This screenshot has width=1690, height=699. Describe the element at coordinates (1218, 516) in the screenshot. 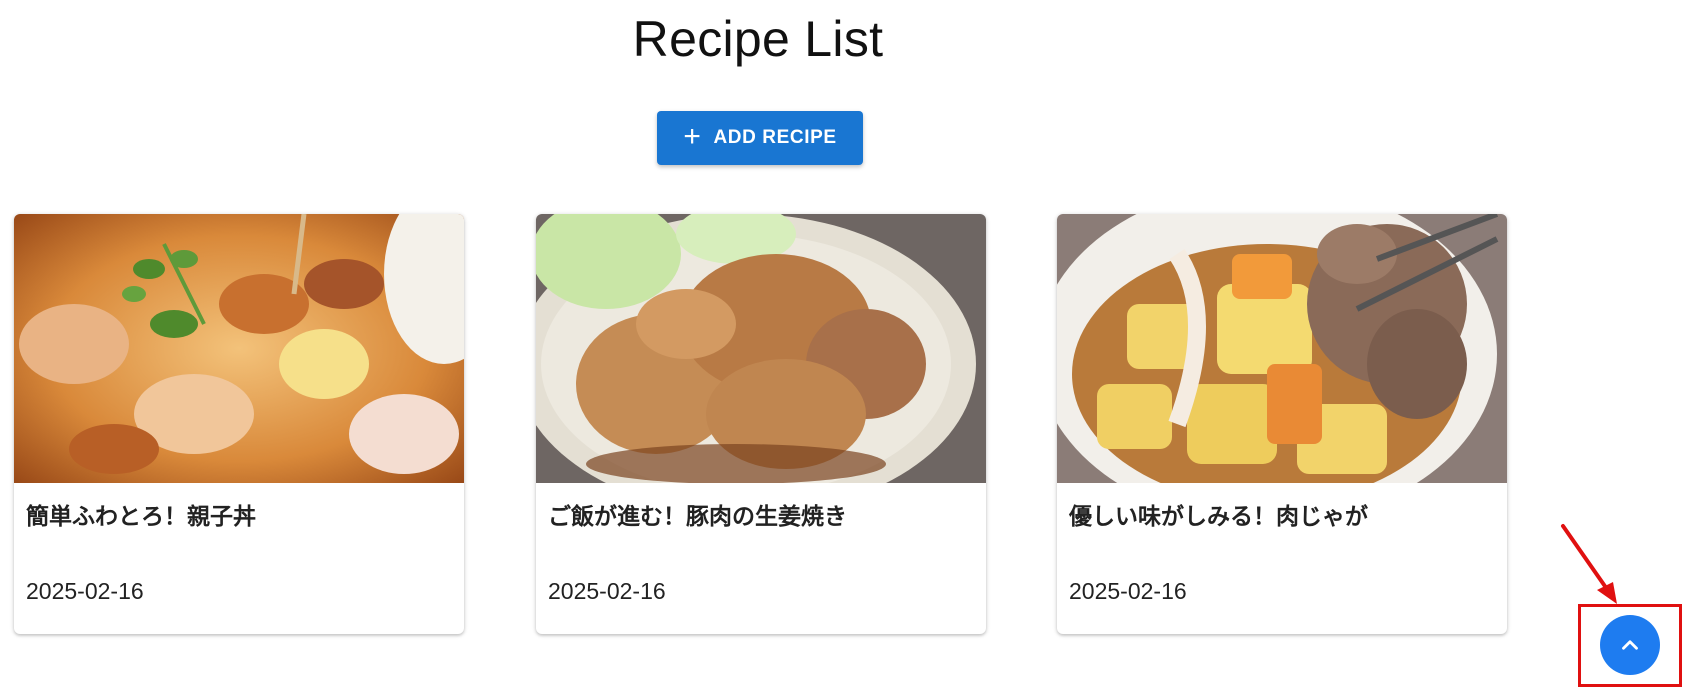

I see `recipe-title: 優しい味がしみる！肉じゃが` at that location.